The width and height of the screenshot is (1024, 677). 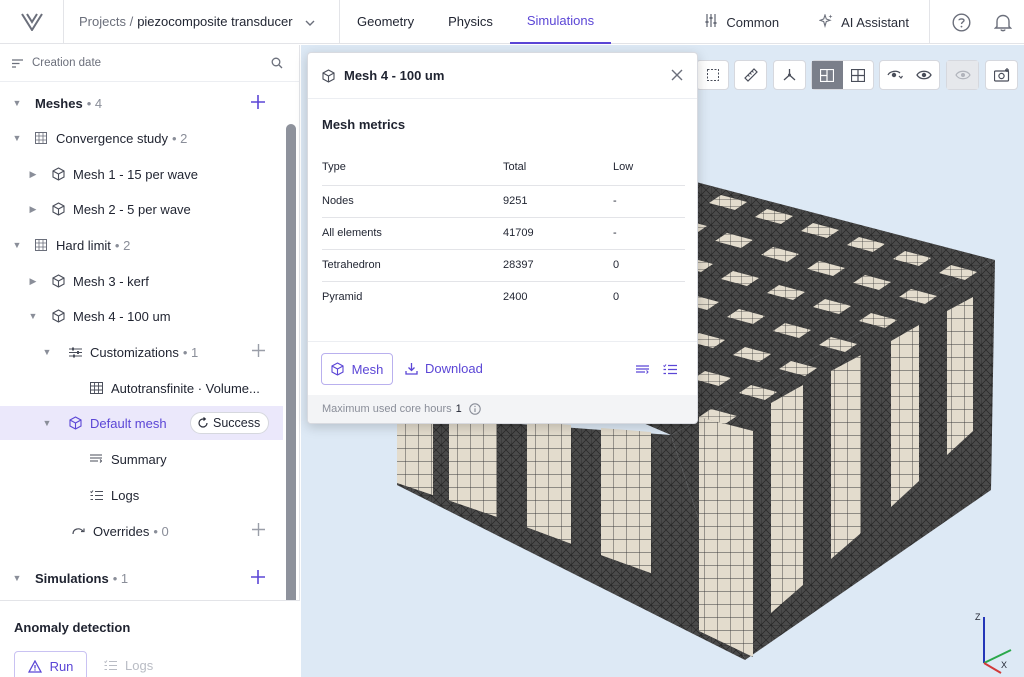 I want to click on tree-item-convergence-study: ▼ Convergence study • 2, so click(x=141, y=138).